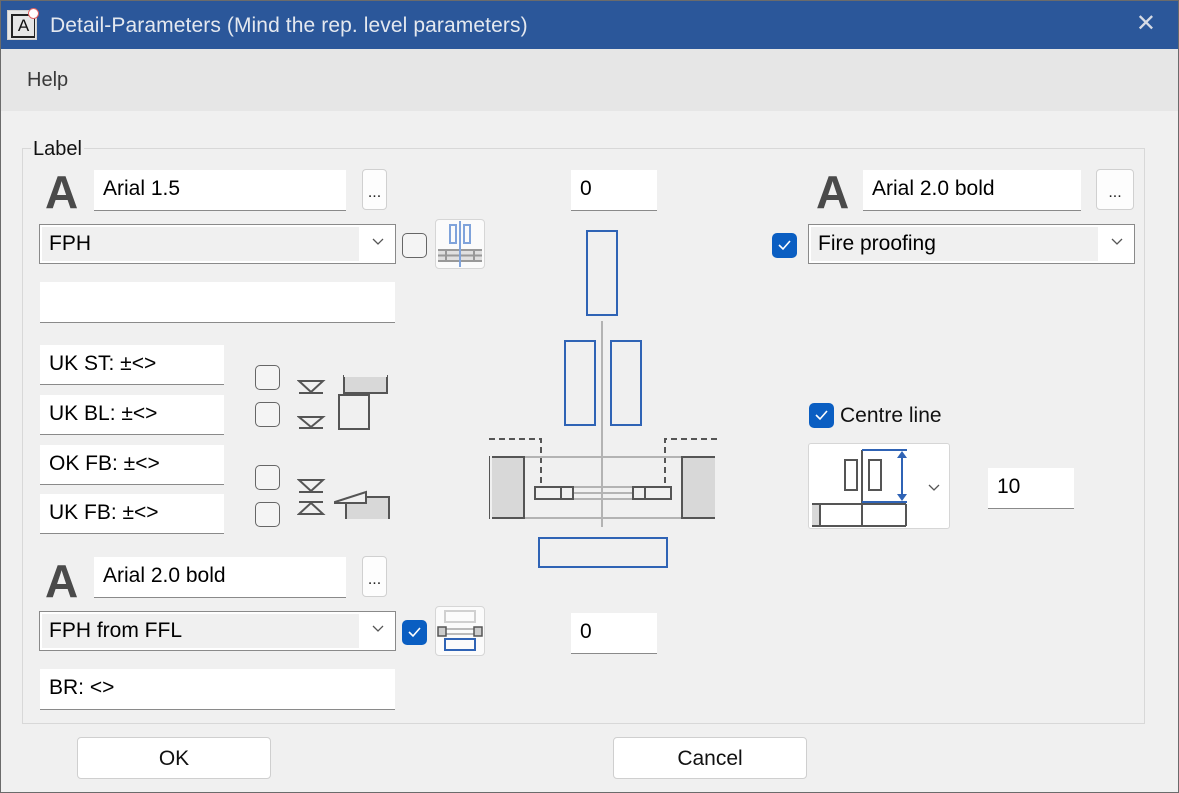 The image size is (1179, 793). What do you see at coordinates (23, 24) in the screenshot?
I see `app-letter-a-icon: A` at bounding box center [23, 24].